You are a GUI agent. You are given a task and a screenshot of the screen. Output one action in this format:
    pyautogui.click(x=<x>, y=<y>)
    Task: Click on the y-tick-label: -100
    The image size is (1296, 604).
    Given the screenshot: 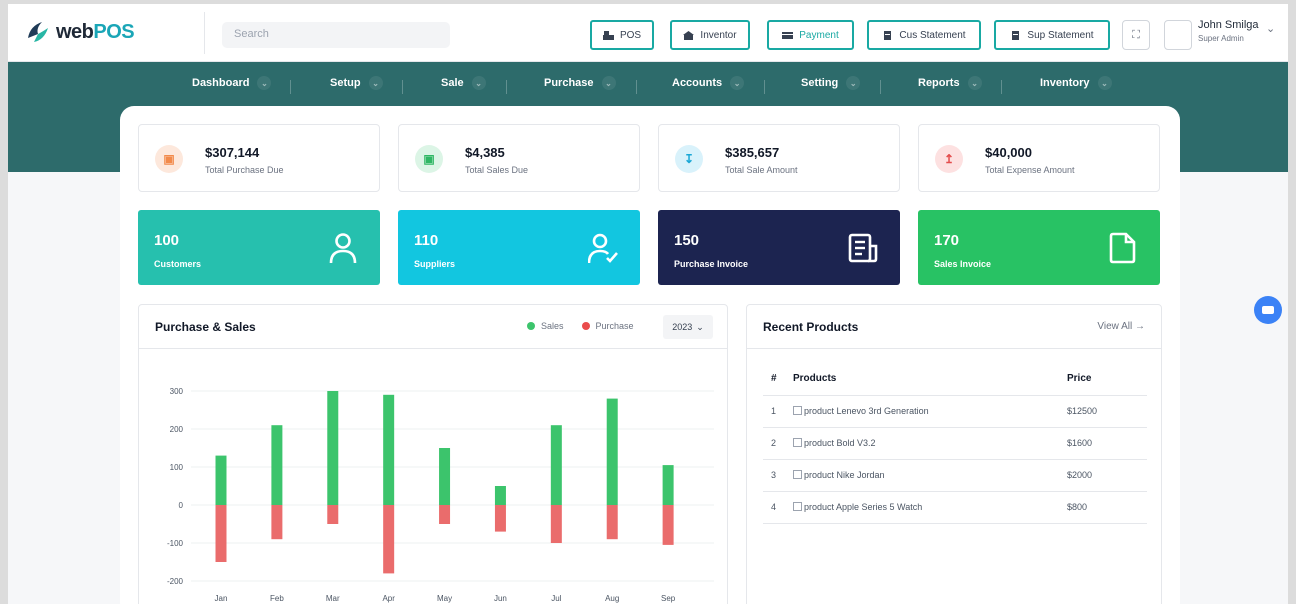 What is the action you would take?
    pyautogui.click(x=175, y=543)
    